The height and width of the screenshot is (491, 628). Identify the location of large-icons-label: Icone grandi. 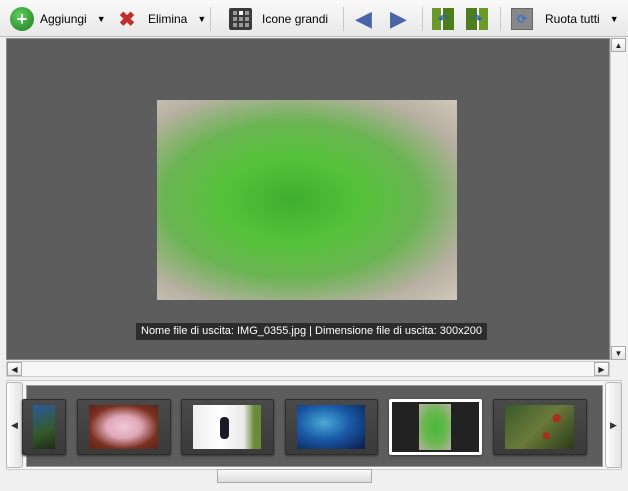
(295, 19).